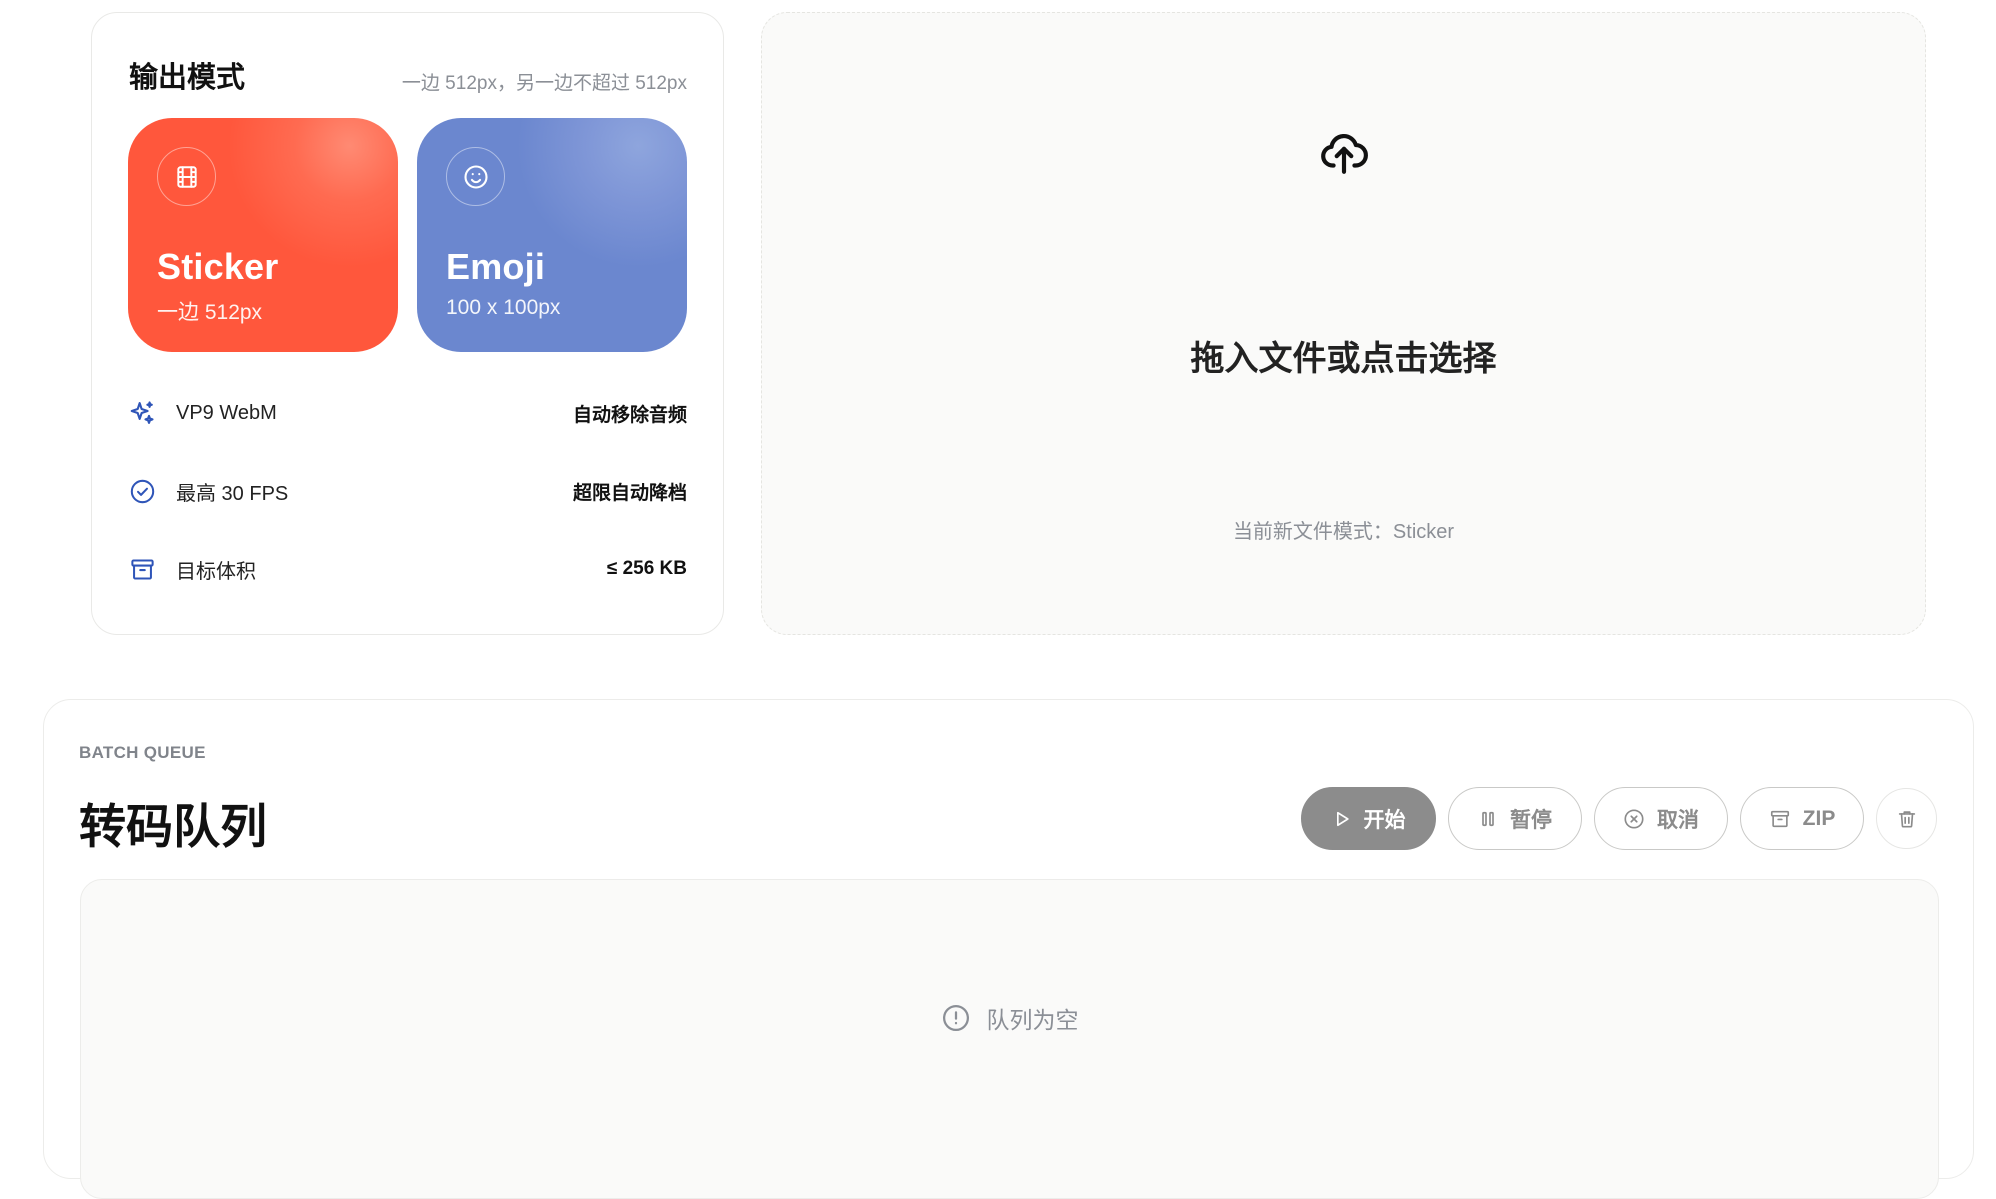  Describe the element at coordinates (956, 1018) in the screenshot. I see `alert-circle-icon` at that location.